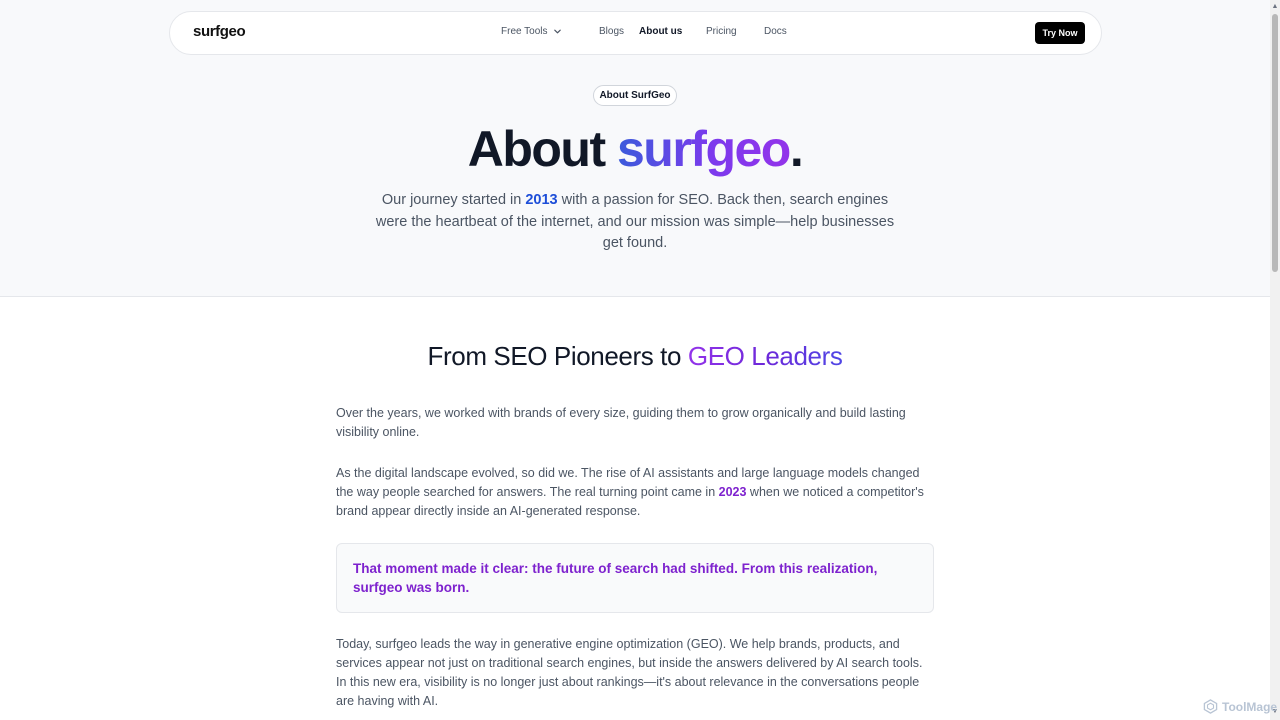  What do you see at coordinates (1060, 33) in the screenshot?
I see `try-now-button: Try Now` at bounding box center [1060, 33].